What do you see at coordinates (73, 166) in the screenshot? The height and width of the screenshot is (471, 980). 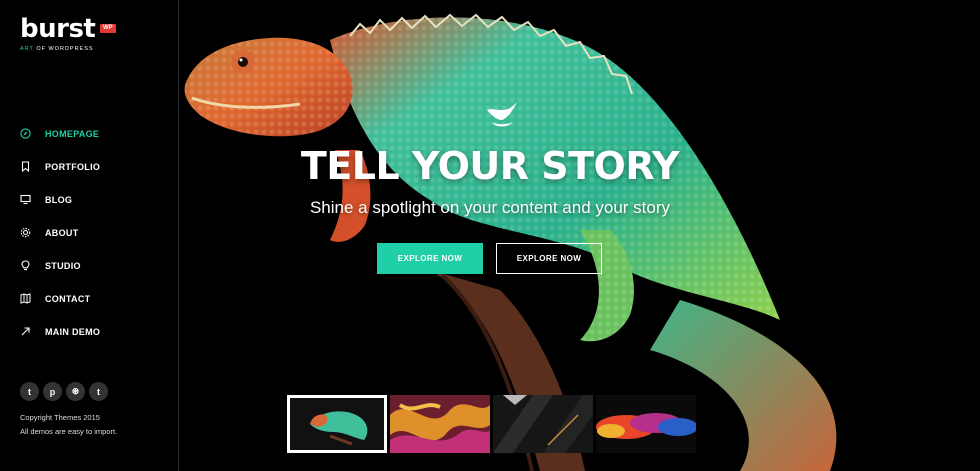 I see `nav-label: PORTFOLIO` at bounding box center [73, 166].